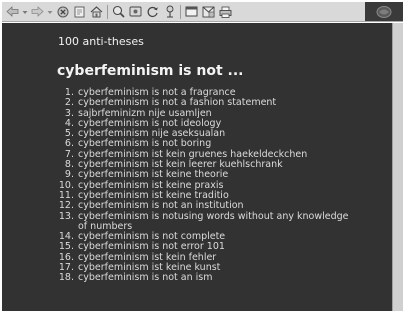 This screenshot has width=407, height=311. I want to click on home-icon, so click(96, 11).